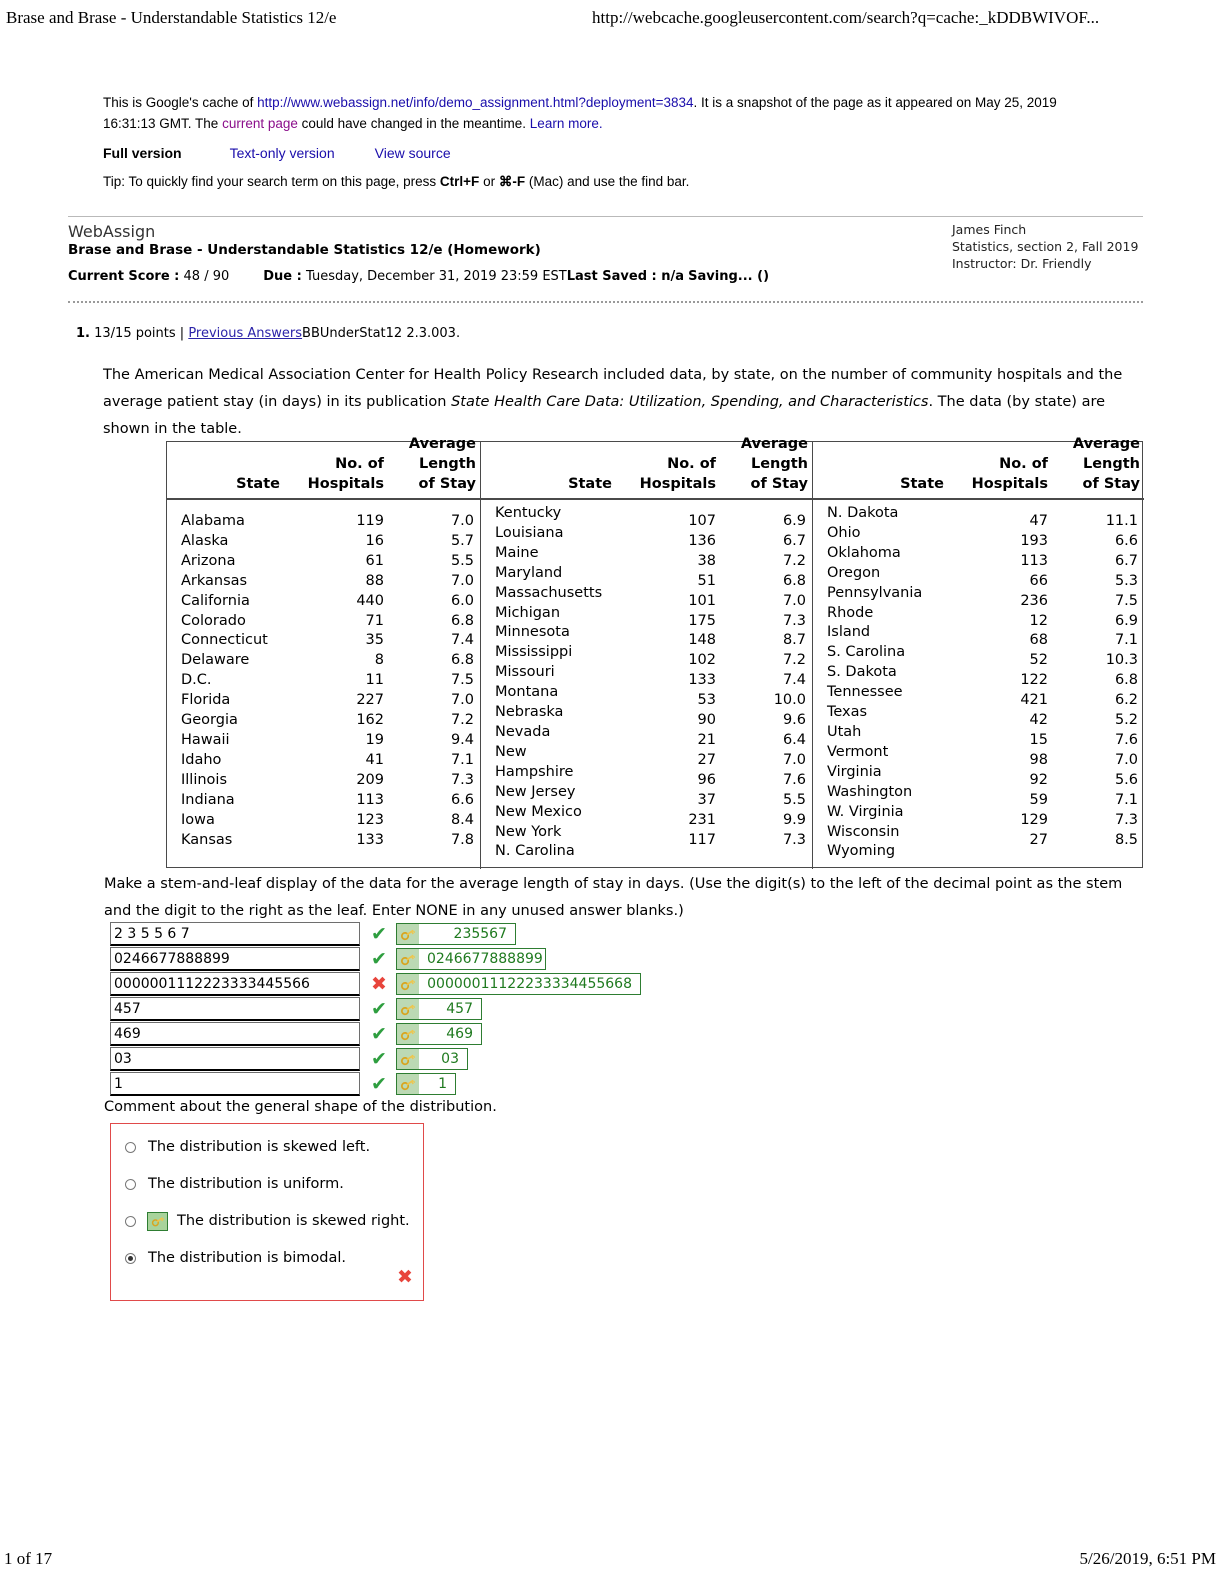  Describe the element at coordinates (1034, 680) in the screenshot. I see `table-cell: 122` at that location.